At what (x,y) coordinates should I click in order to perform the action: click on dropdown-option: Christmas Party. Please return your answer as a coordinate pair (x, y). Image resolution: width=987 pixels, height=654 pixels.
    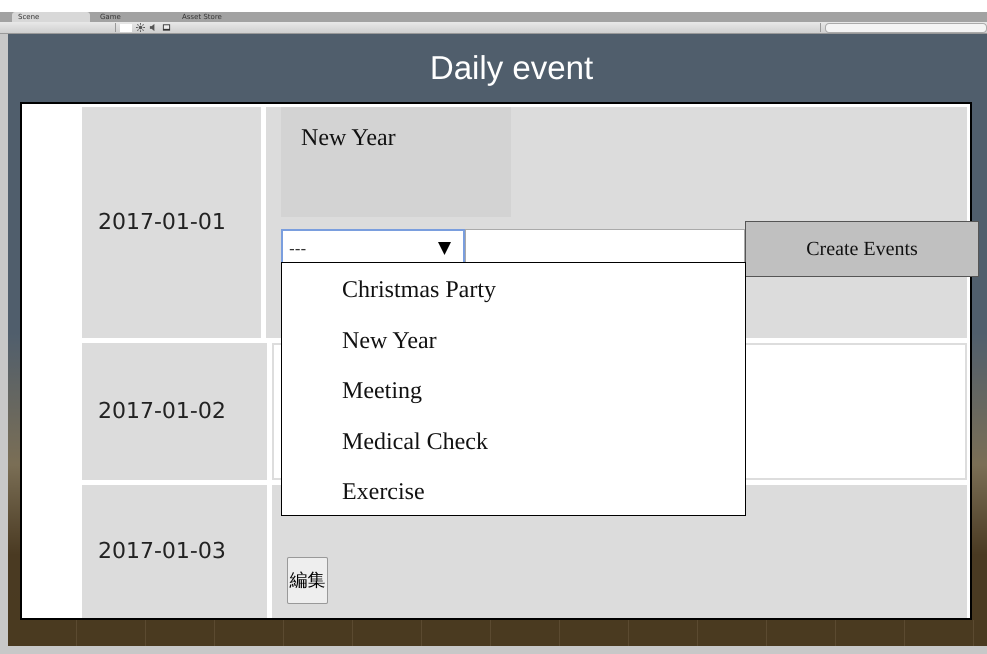
    Looking at the image, I should click on (513, 300).